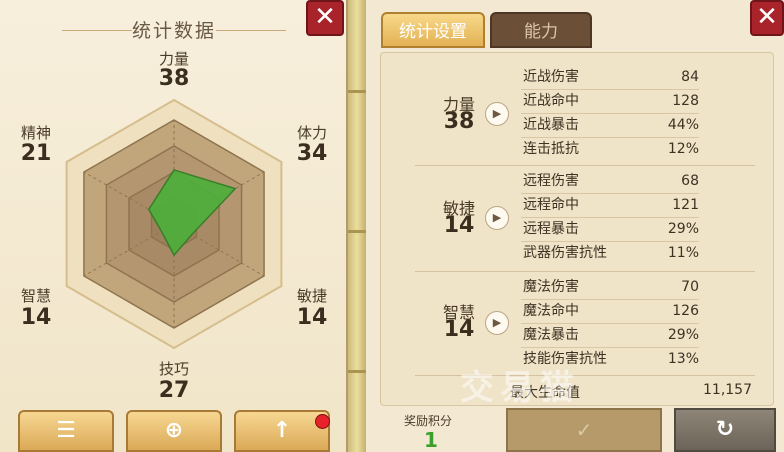  I want to click on expand-strength-button: ▶, so click(497, 114).